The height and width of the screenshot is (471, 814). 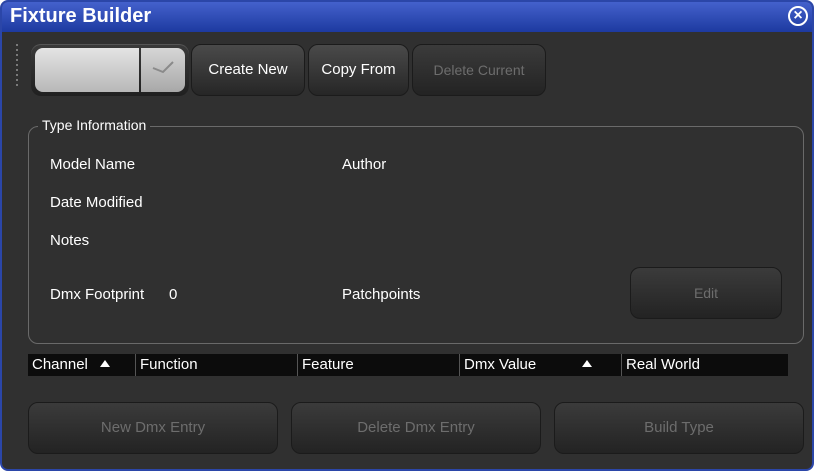 What do you see at coordinates (173, 294) in the screenshot?
I see `dmx-footprint-value: 0` at bounding box center [173, 294].